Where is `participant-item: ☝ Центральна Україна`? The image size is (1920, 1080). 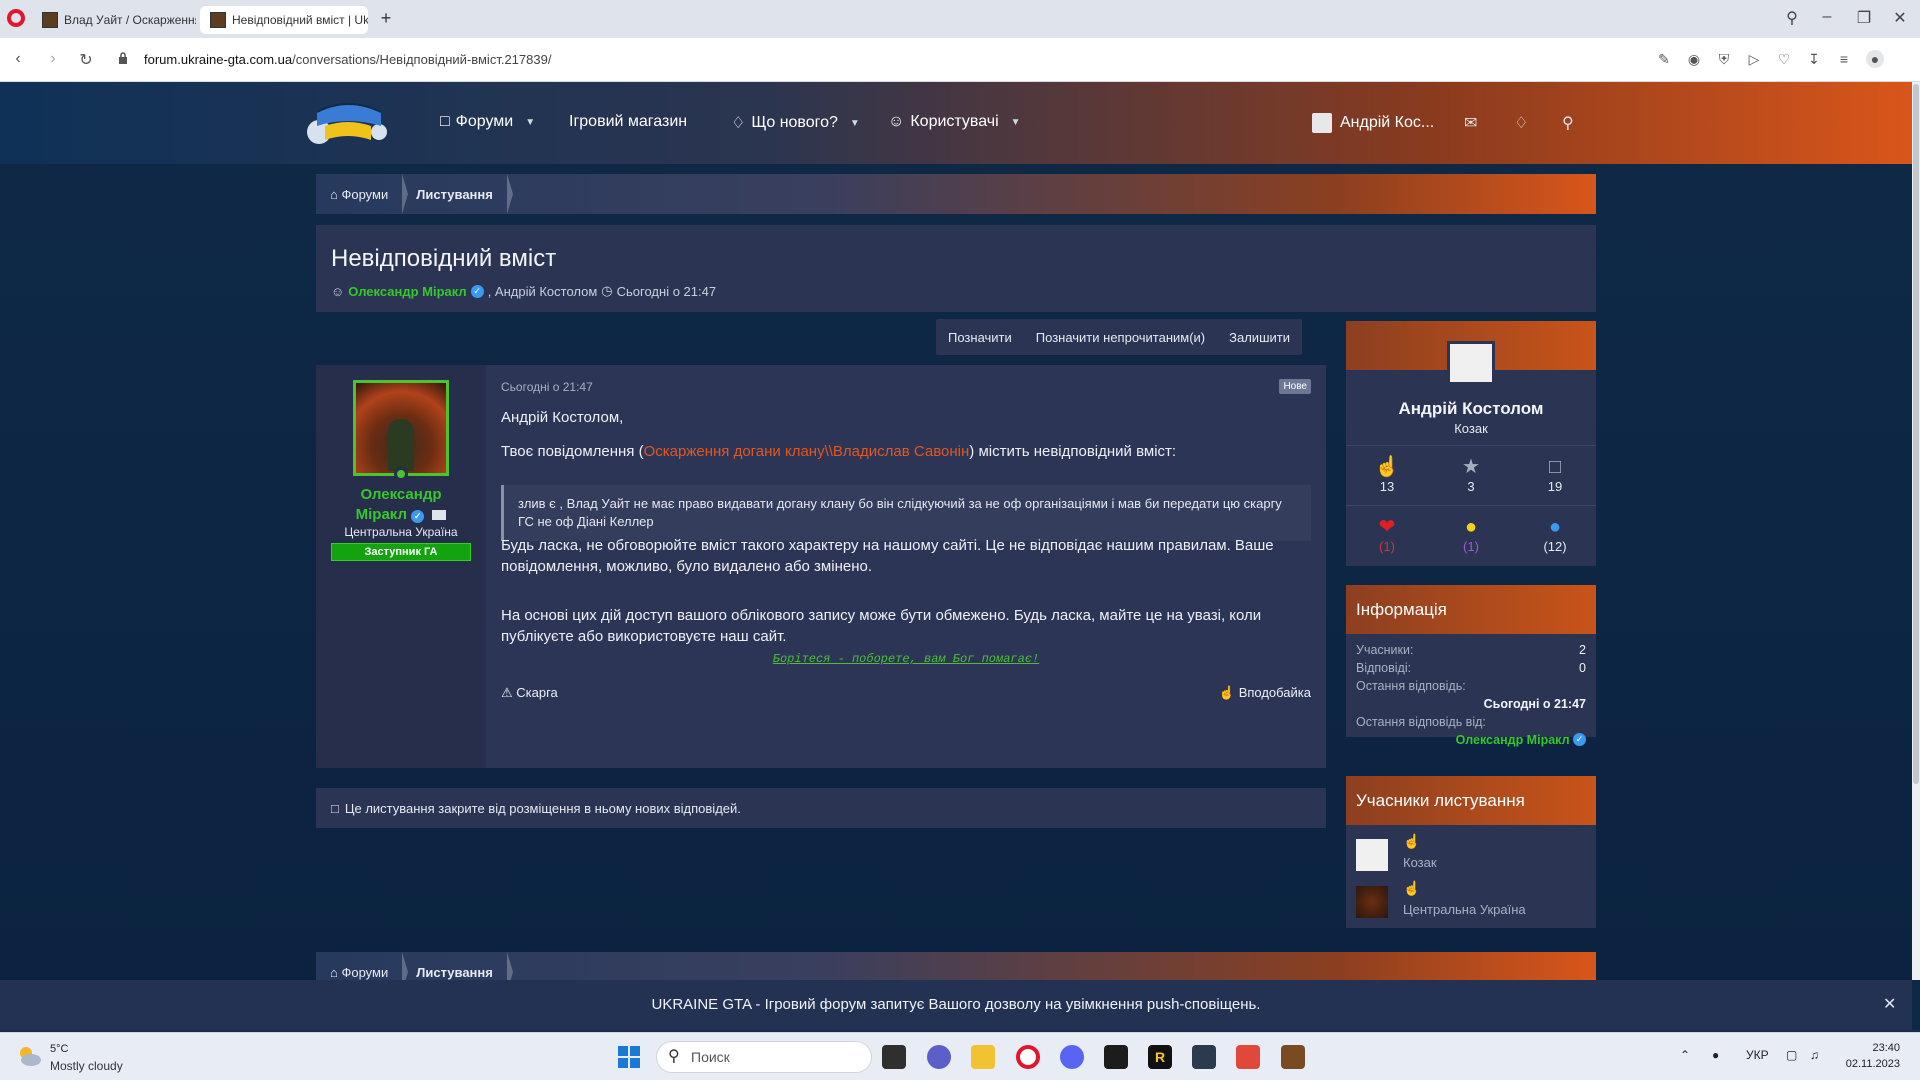 participant-item: ☝ Центральна Україна is located at coordinates (1471, 902).